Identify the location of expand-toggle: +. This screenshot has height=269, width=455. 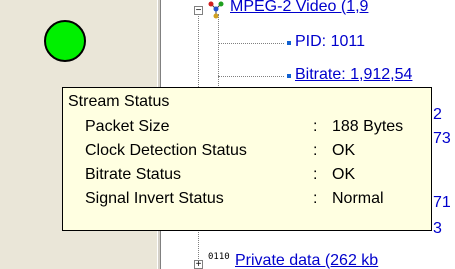
(198, 264).